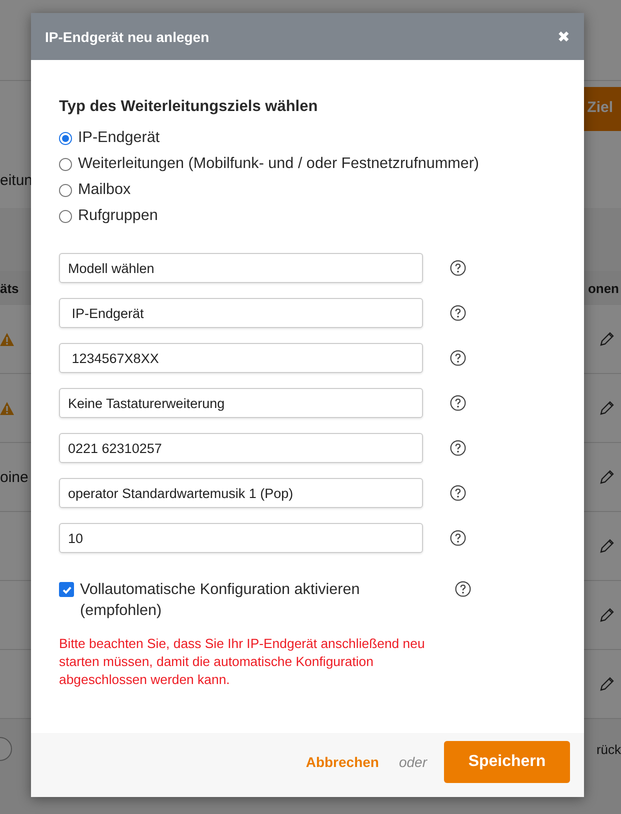 This screenshot has height=814, width=621. What do you see at coordinates (220, 600) in the screenshot?
I see `checkbox-label: Vollautomatische Konfiguration aktivieren (empfohlen)` at bounding box center [220, 600].